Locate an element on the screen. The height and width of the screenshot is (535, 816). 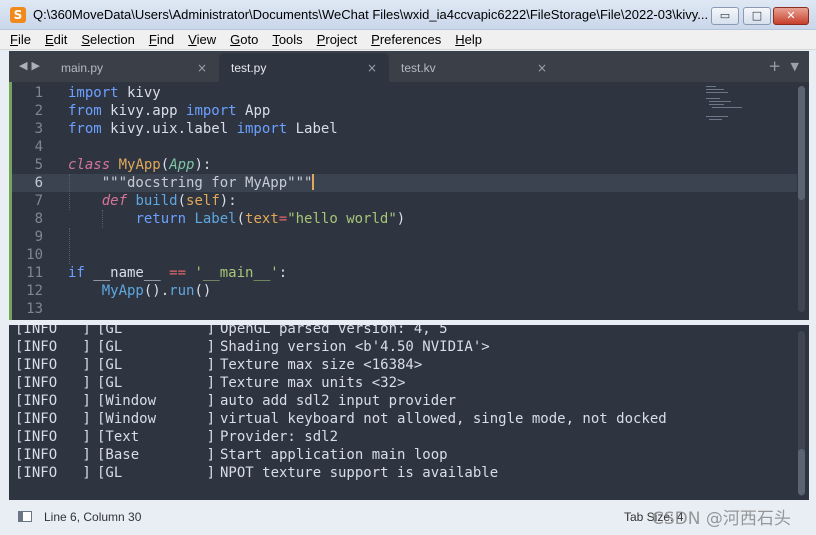
line-number: 13 is located at coordinates (34, 309).